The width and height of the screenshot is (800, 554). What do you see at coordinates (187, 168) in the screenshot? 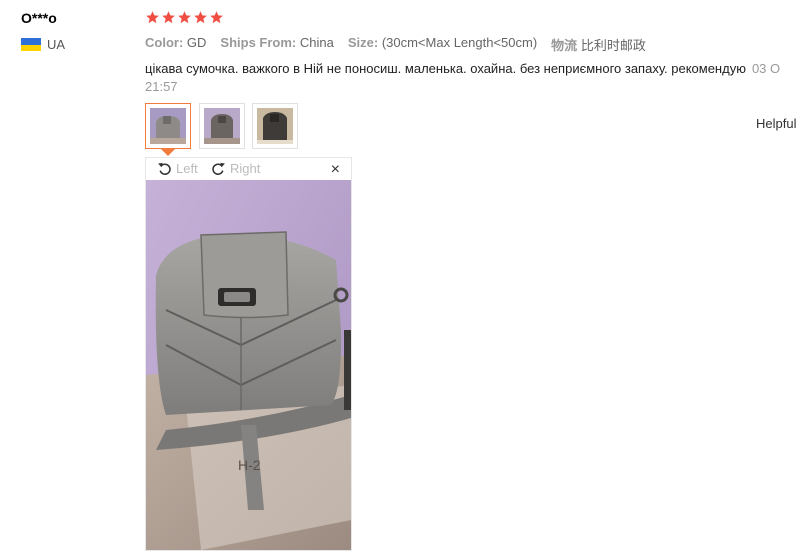
I see `rotate-left-label: Left` at bounding box center [187, 168].